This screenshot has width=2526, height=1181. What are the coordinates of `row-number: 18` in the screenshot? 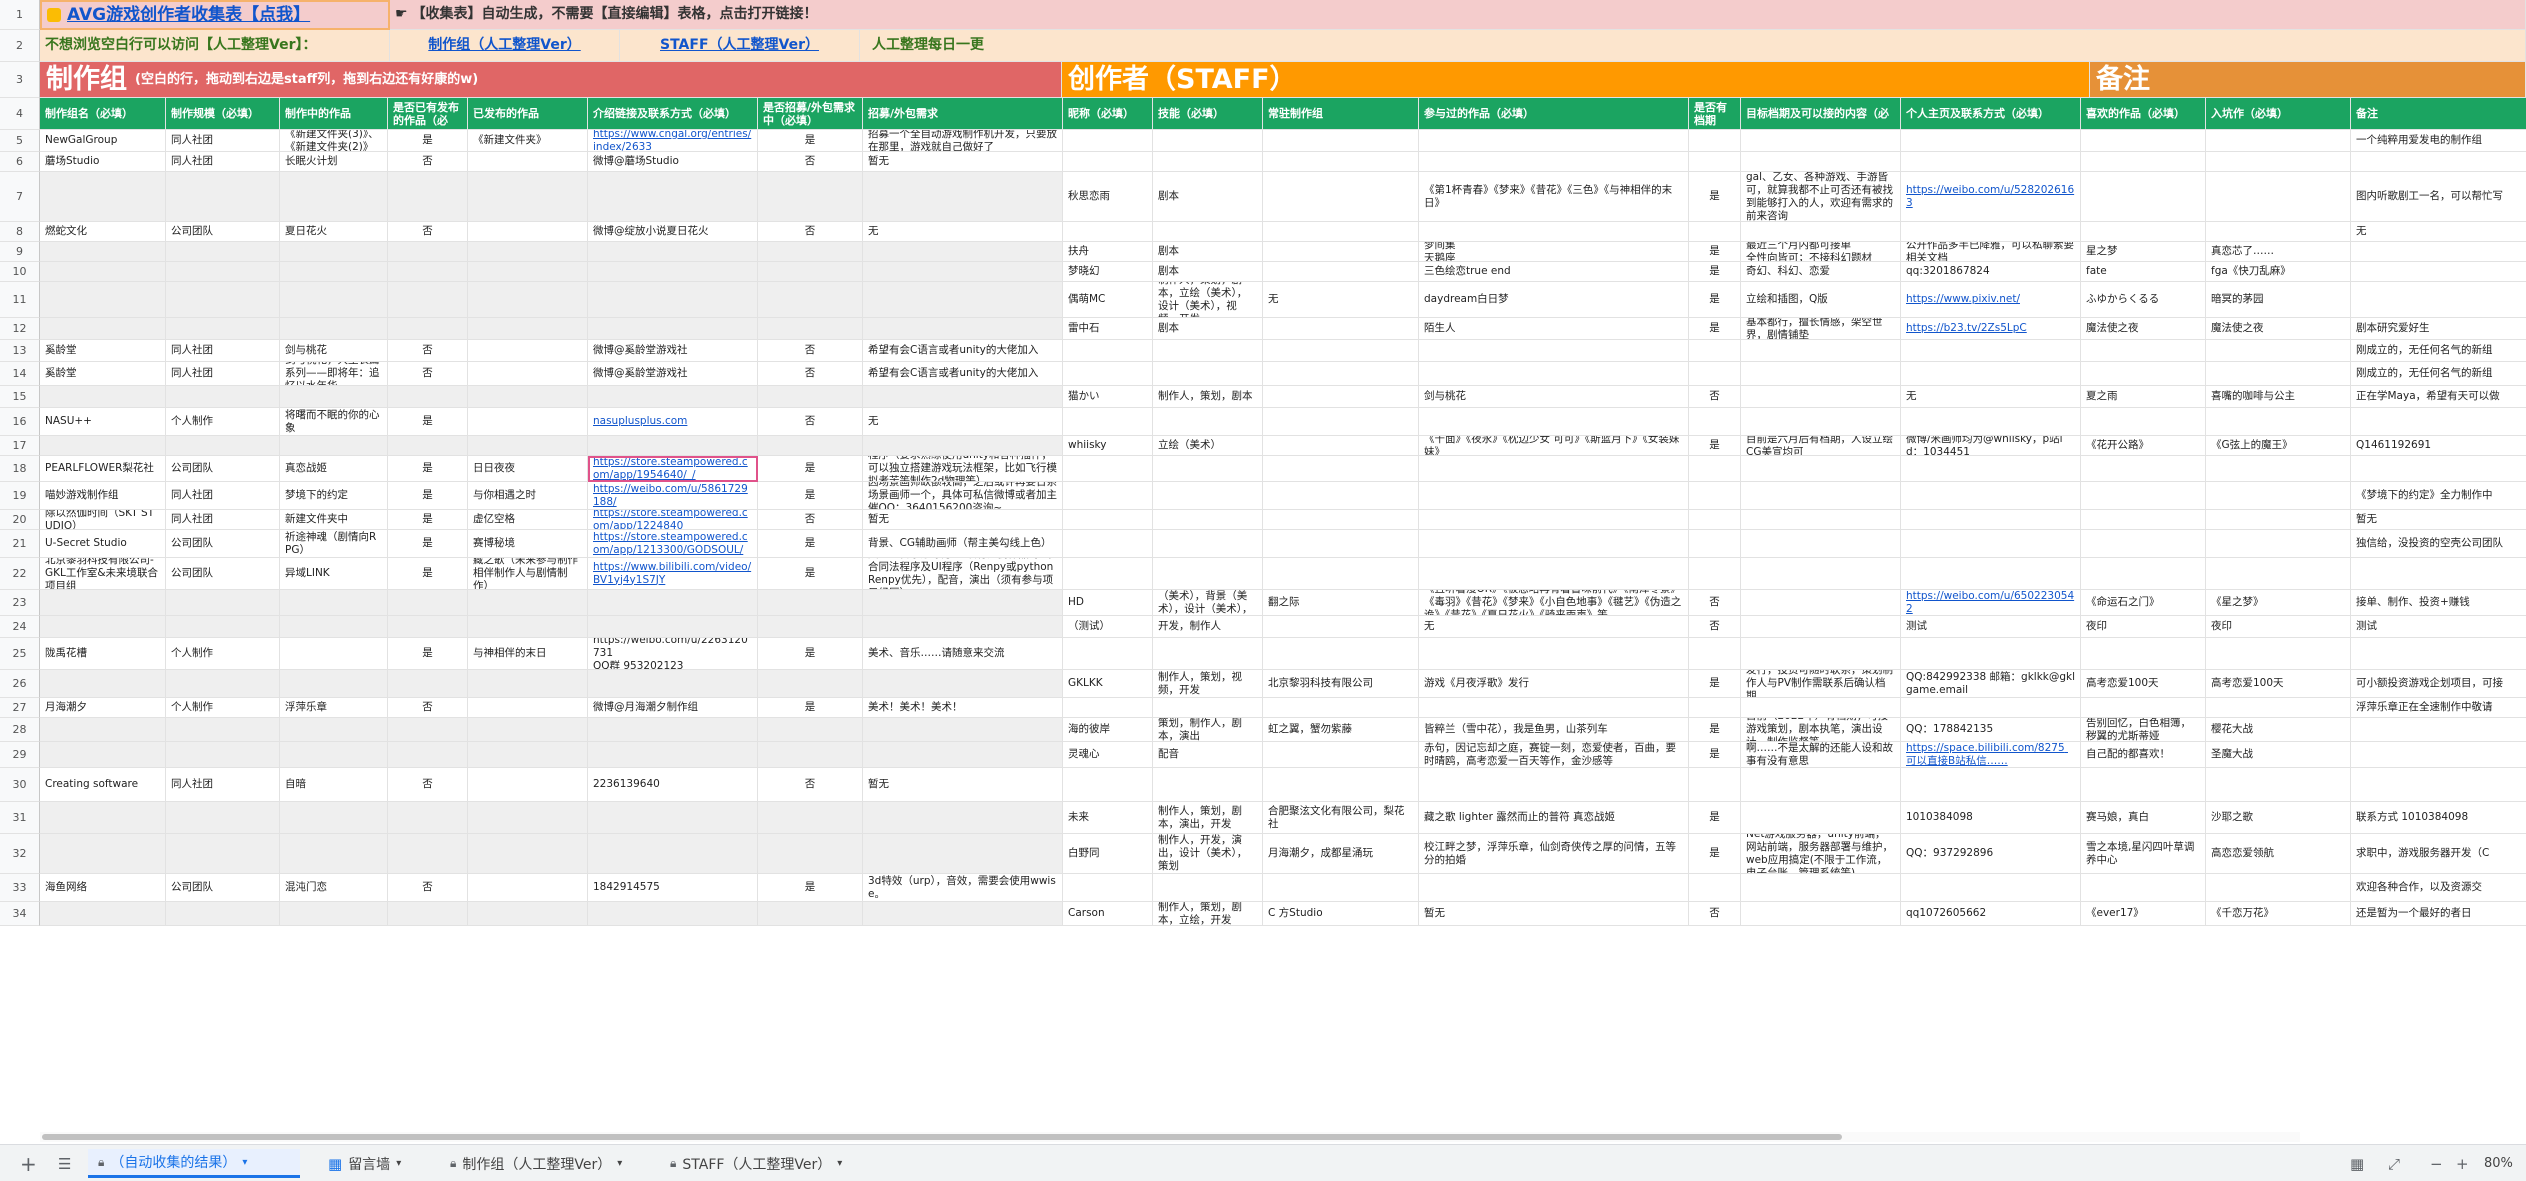 It's located at (20, 469).